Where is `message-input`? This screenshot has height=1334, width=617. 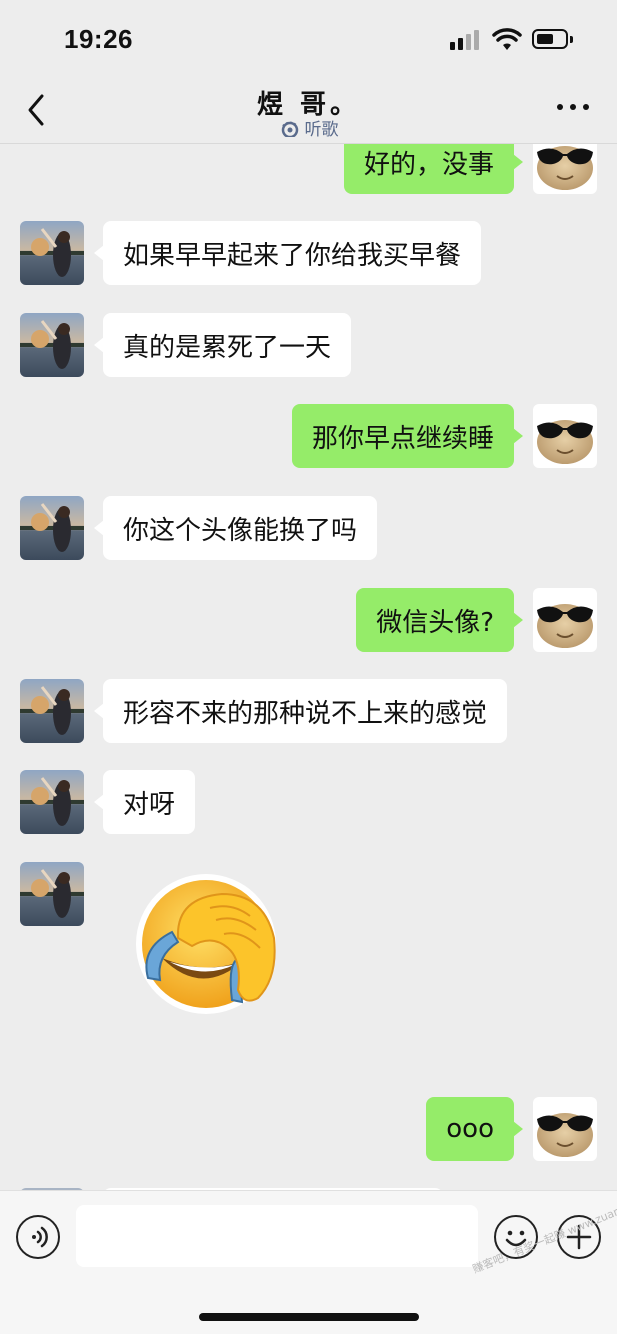
message-input is located at coordinates (277, 1236).